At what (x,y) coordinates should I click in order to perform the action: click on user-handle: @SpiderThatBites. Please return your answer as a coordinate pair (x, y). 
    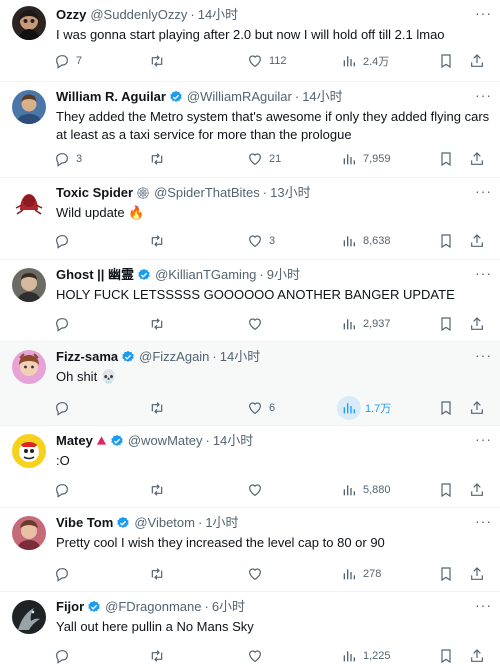
    Looking at the image, I should click on (207, 192).